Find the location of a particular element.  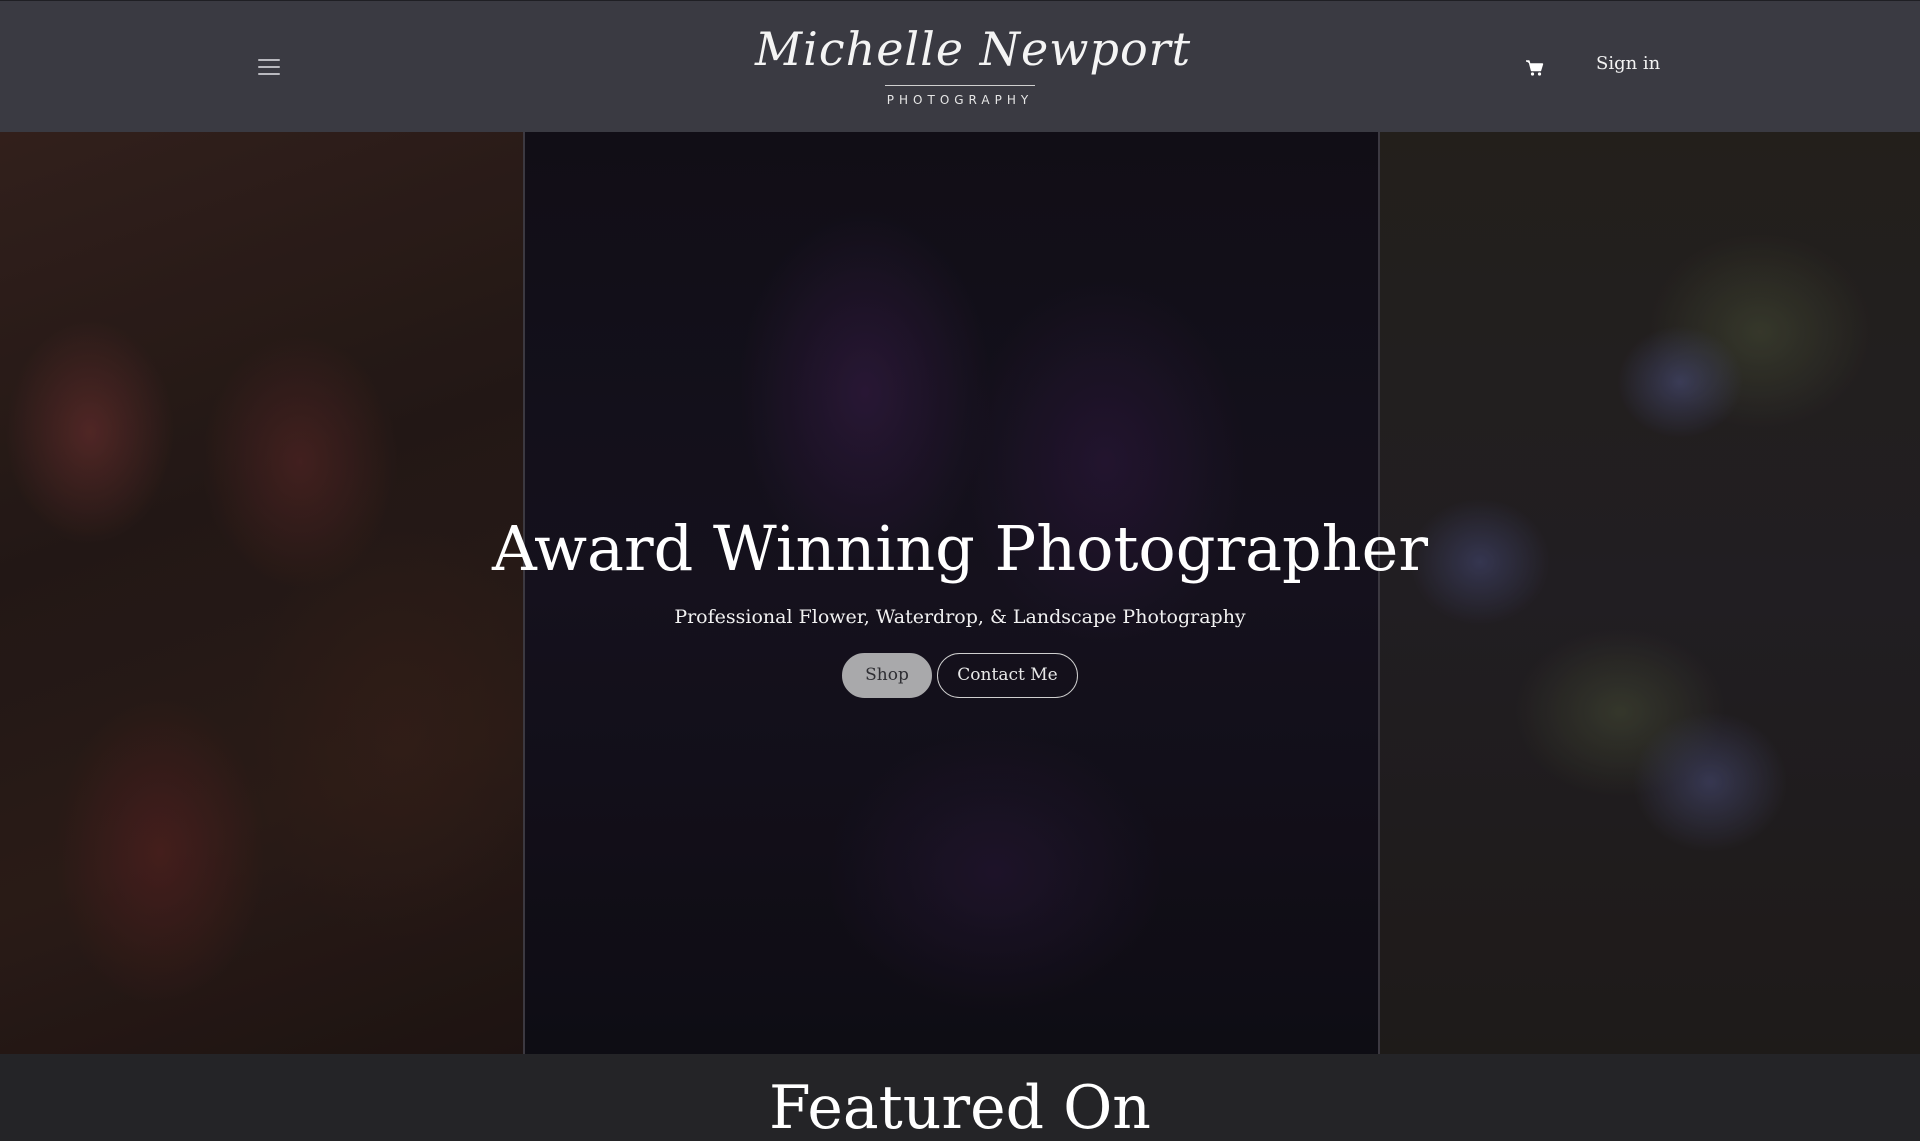

logo-divider is located at coordinates (960, 85).